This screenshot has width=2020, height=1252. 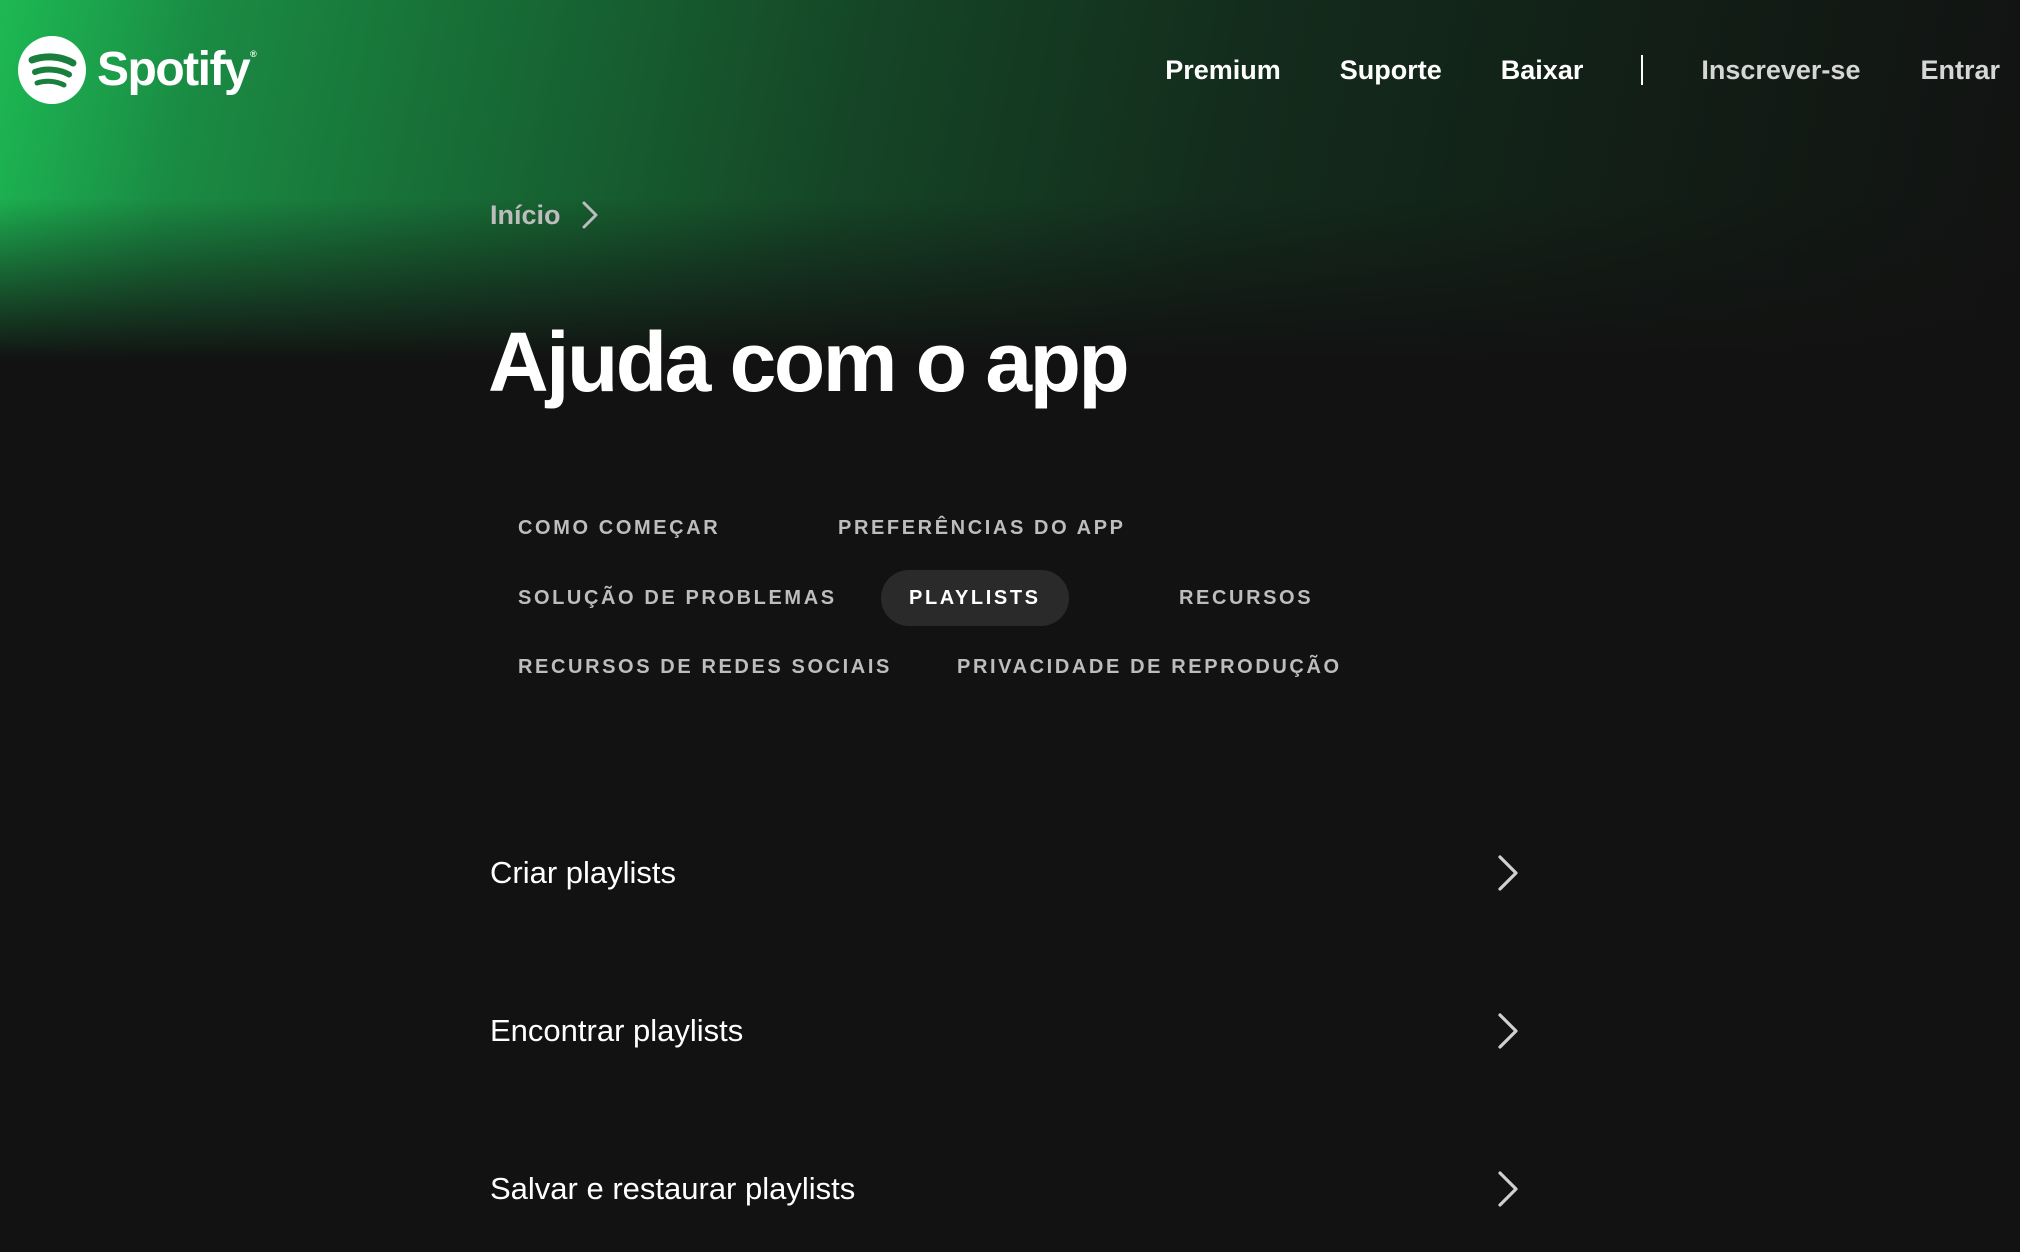 I want to click on nav-login-link: Entrar, so click(x=1960, y=70).